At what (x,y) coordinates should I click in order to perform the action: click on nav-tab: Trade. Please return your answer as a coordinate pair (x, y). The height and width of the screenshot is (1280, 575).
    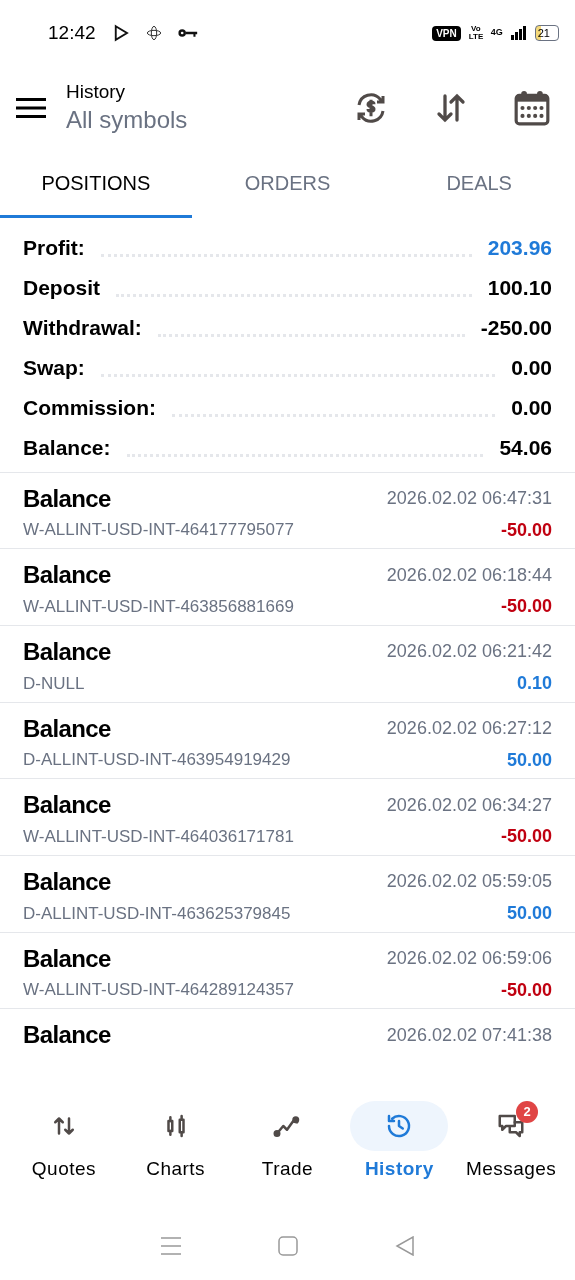
    Looking at the image, I should click on (287, 1156).